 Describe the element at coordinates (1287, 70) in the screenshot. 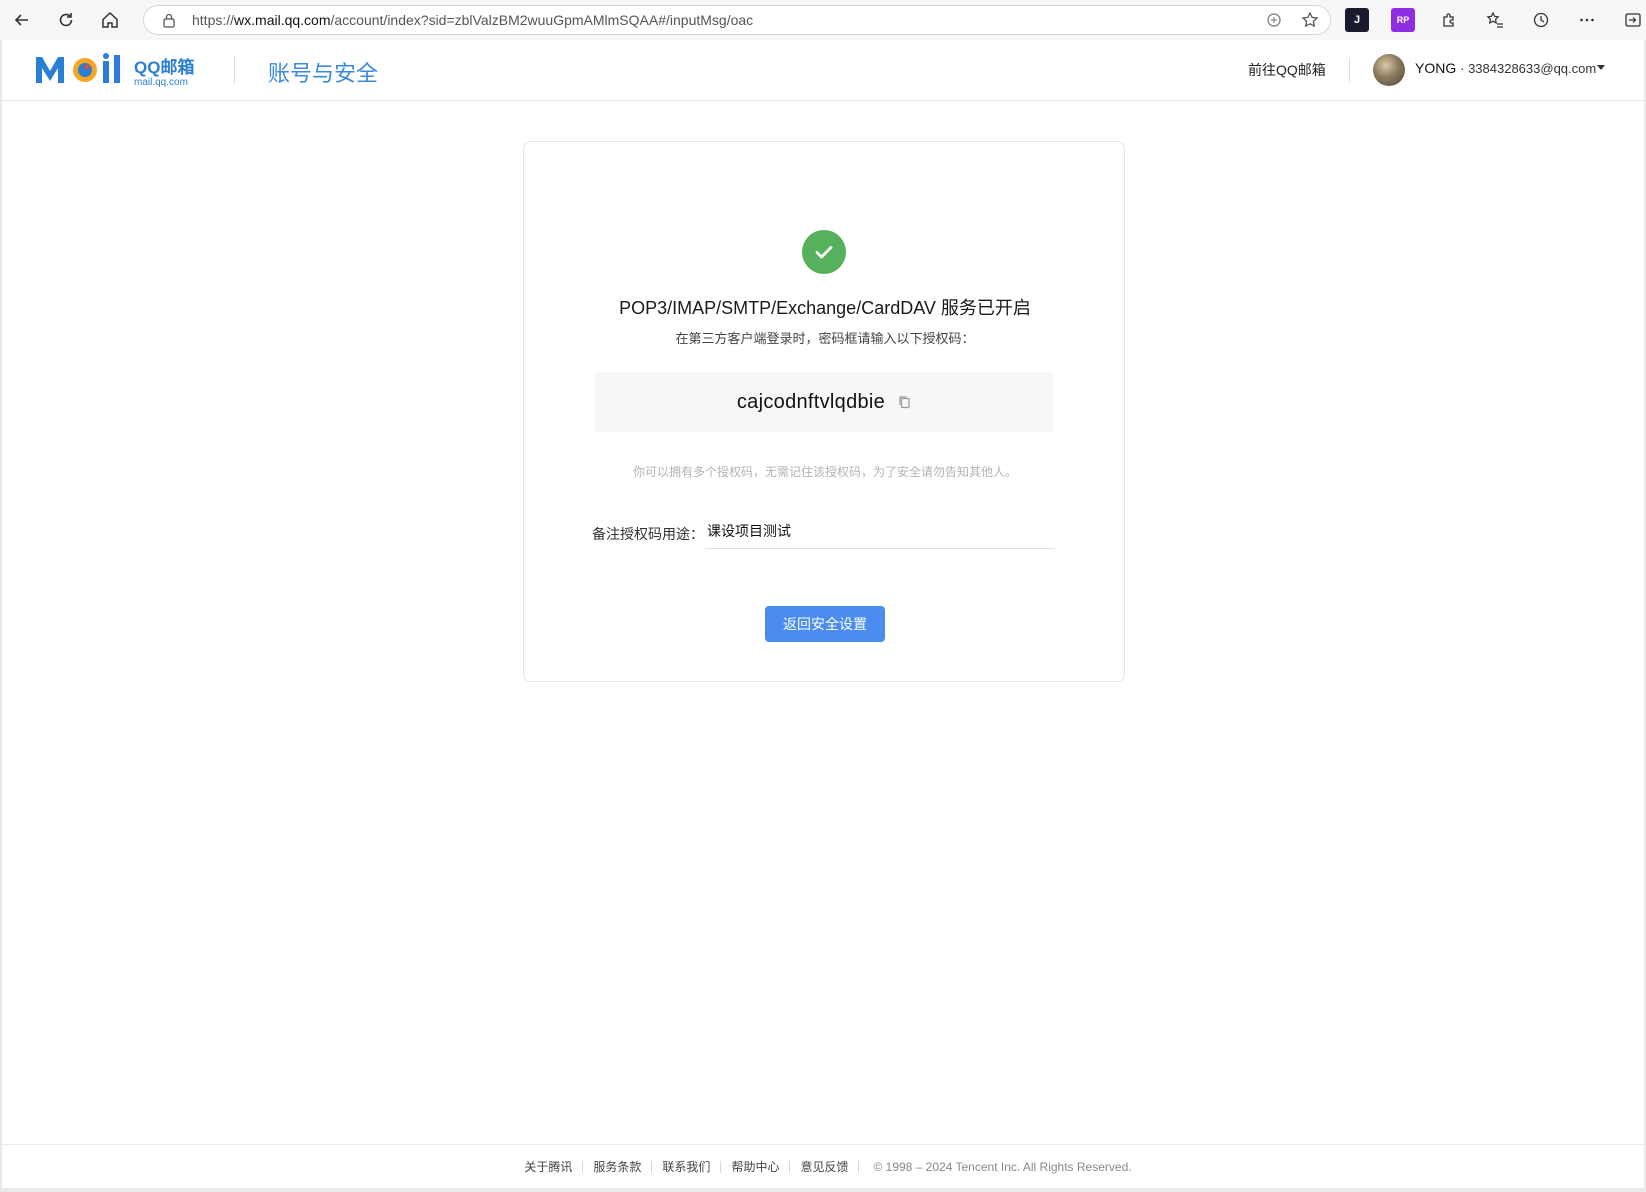

I see `goto-mail-link: 前往QQ邮箱` at that location.